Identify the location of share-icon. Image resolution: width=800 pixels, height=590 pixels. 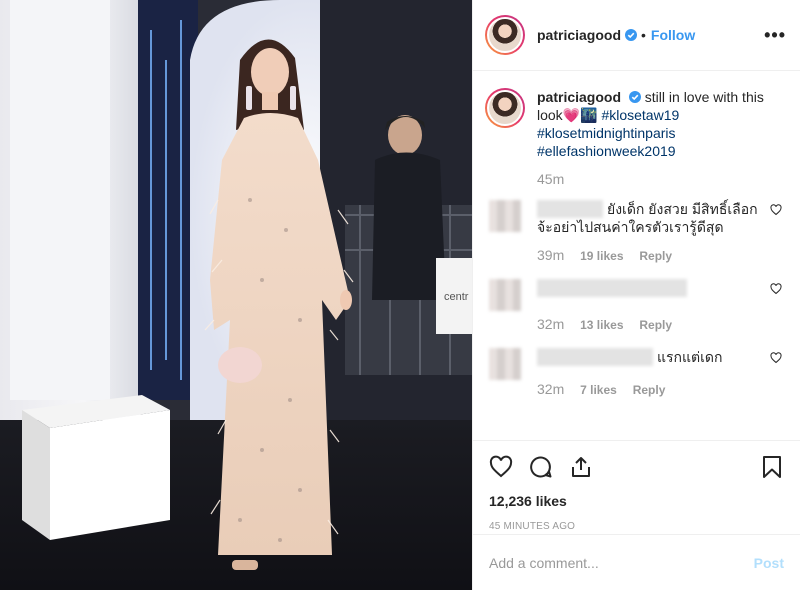
(581, 467).